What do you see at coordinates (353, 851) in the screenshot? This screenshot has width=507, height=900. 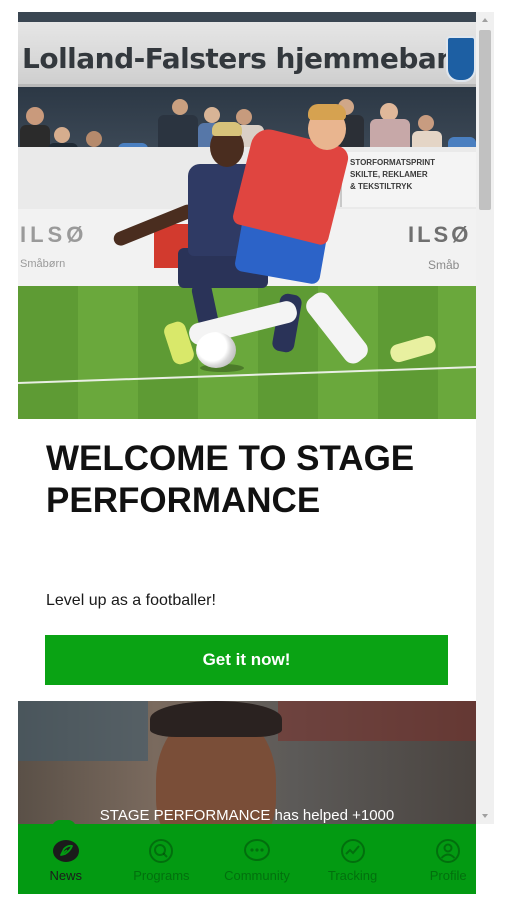 I see `tracking-icon` at bounding box center [353, 851].